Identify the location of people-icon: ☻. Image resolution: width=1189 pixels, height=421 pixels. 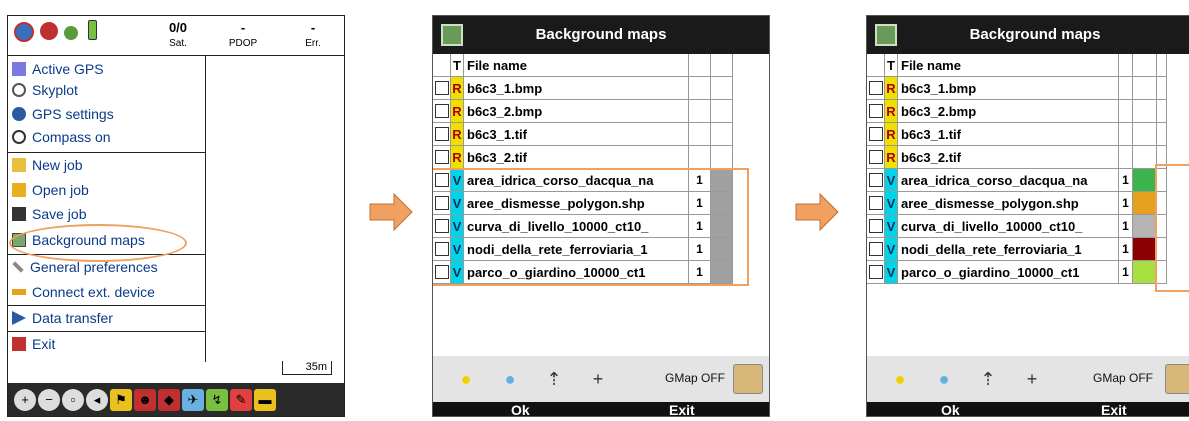
(145, 399).